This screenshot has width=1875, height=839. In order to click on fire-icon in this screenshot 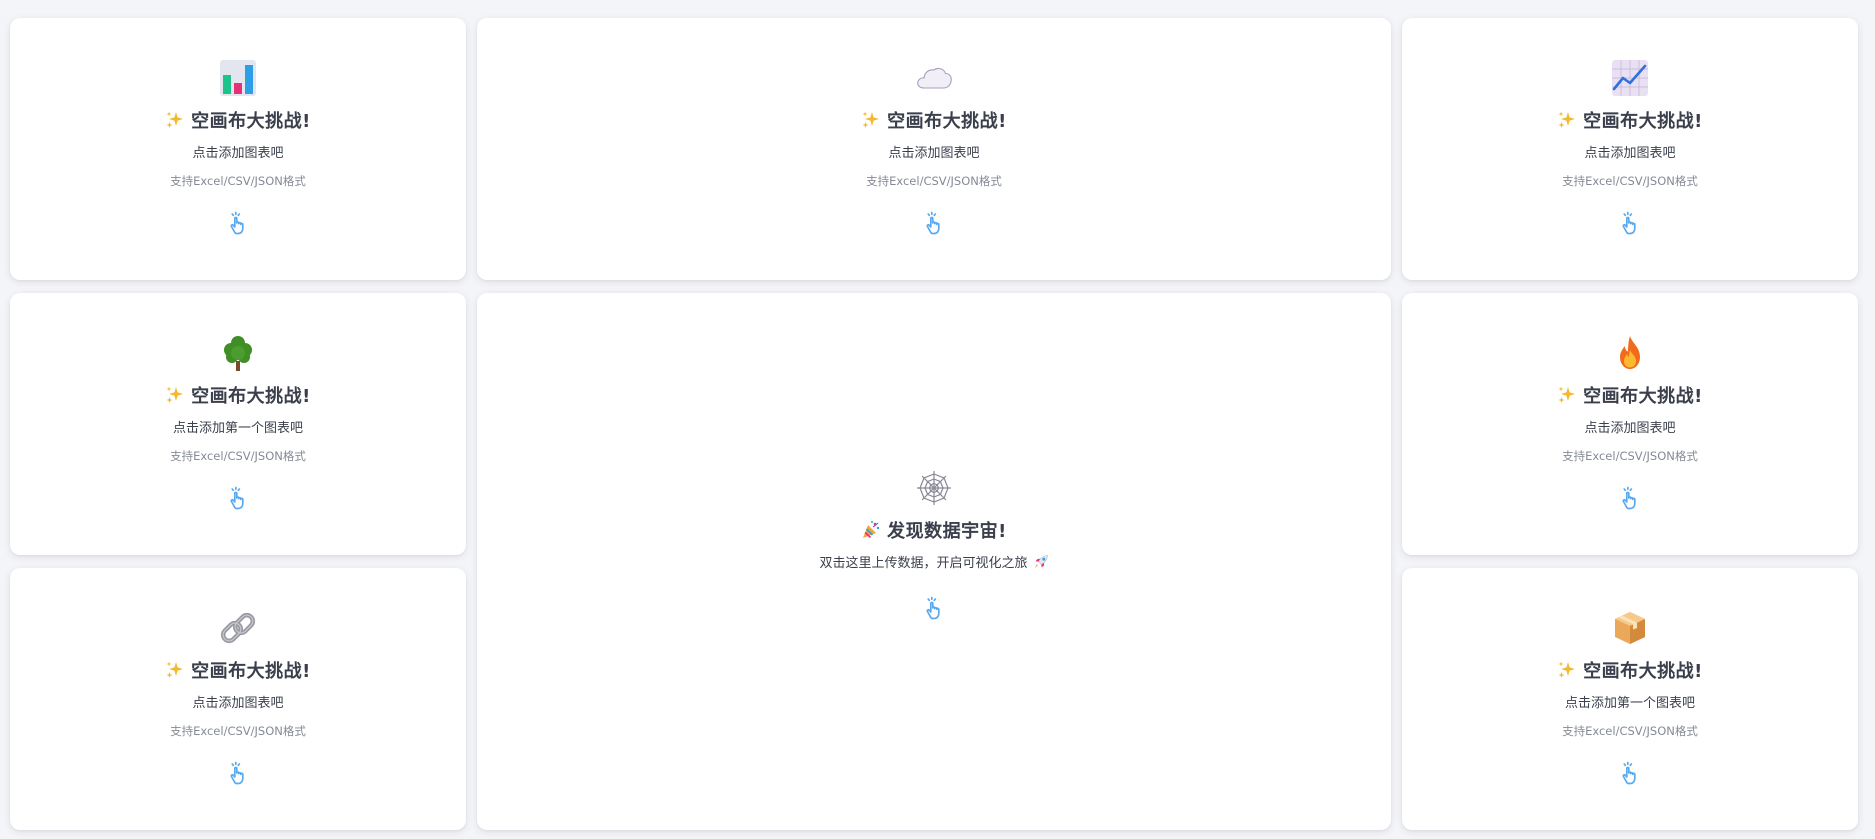, I will do `click(1630, 353)`.